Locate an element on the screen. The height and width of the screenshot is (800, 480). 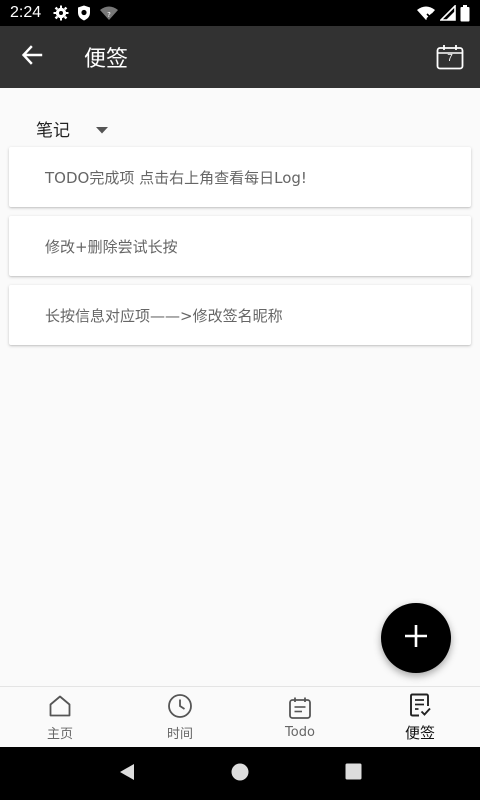
home-icon is located at coordinates (60, 706).